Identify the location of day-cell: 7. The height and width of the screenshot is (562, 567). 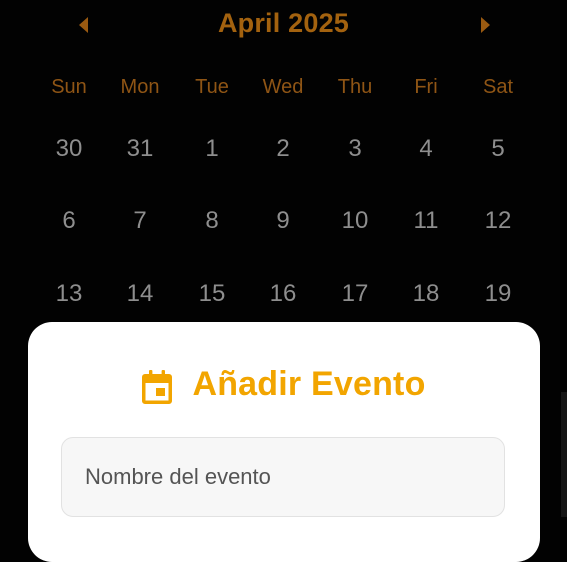
(140, 221).